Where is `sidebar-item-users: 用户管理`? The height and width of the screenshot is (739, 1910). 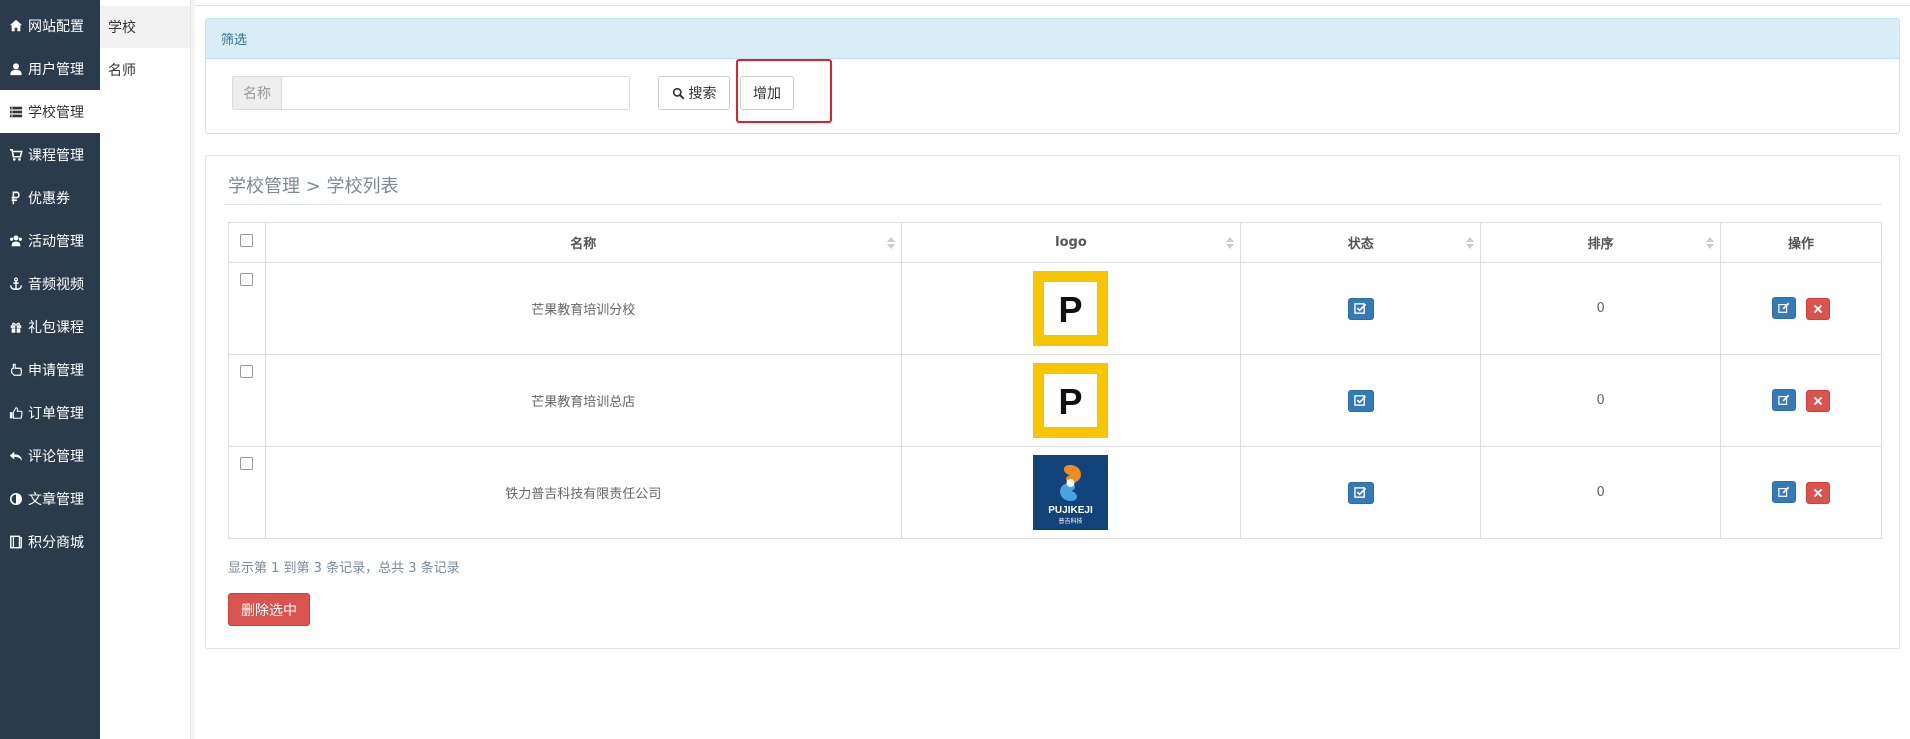
sidebar-item-users: 用户管理 is located at coordinates (50, 68).